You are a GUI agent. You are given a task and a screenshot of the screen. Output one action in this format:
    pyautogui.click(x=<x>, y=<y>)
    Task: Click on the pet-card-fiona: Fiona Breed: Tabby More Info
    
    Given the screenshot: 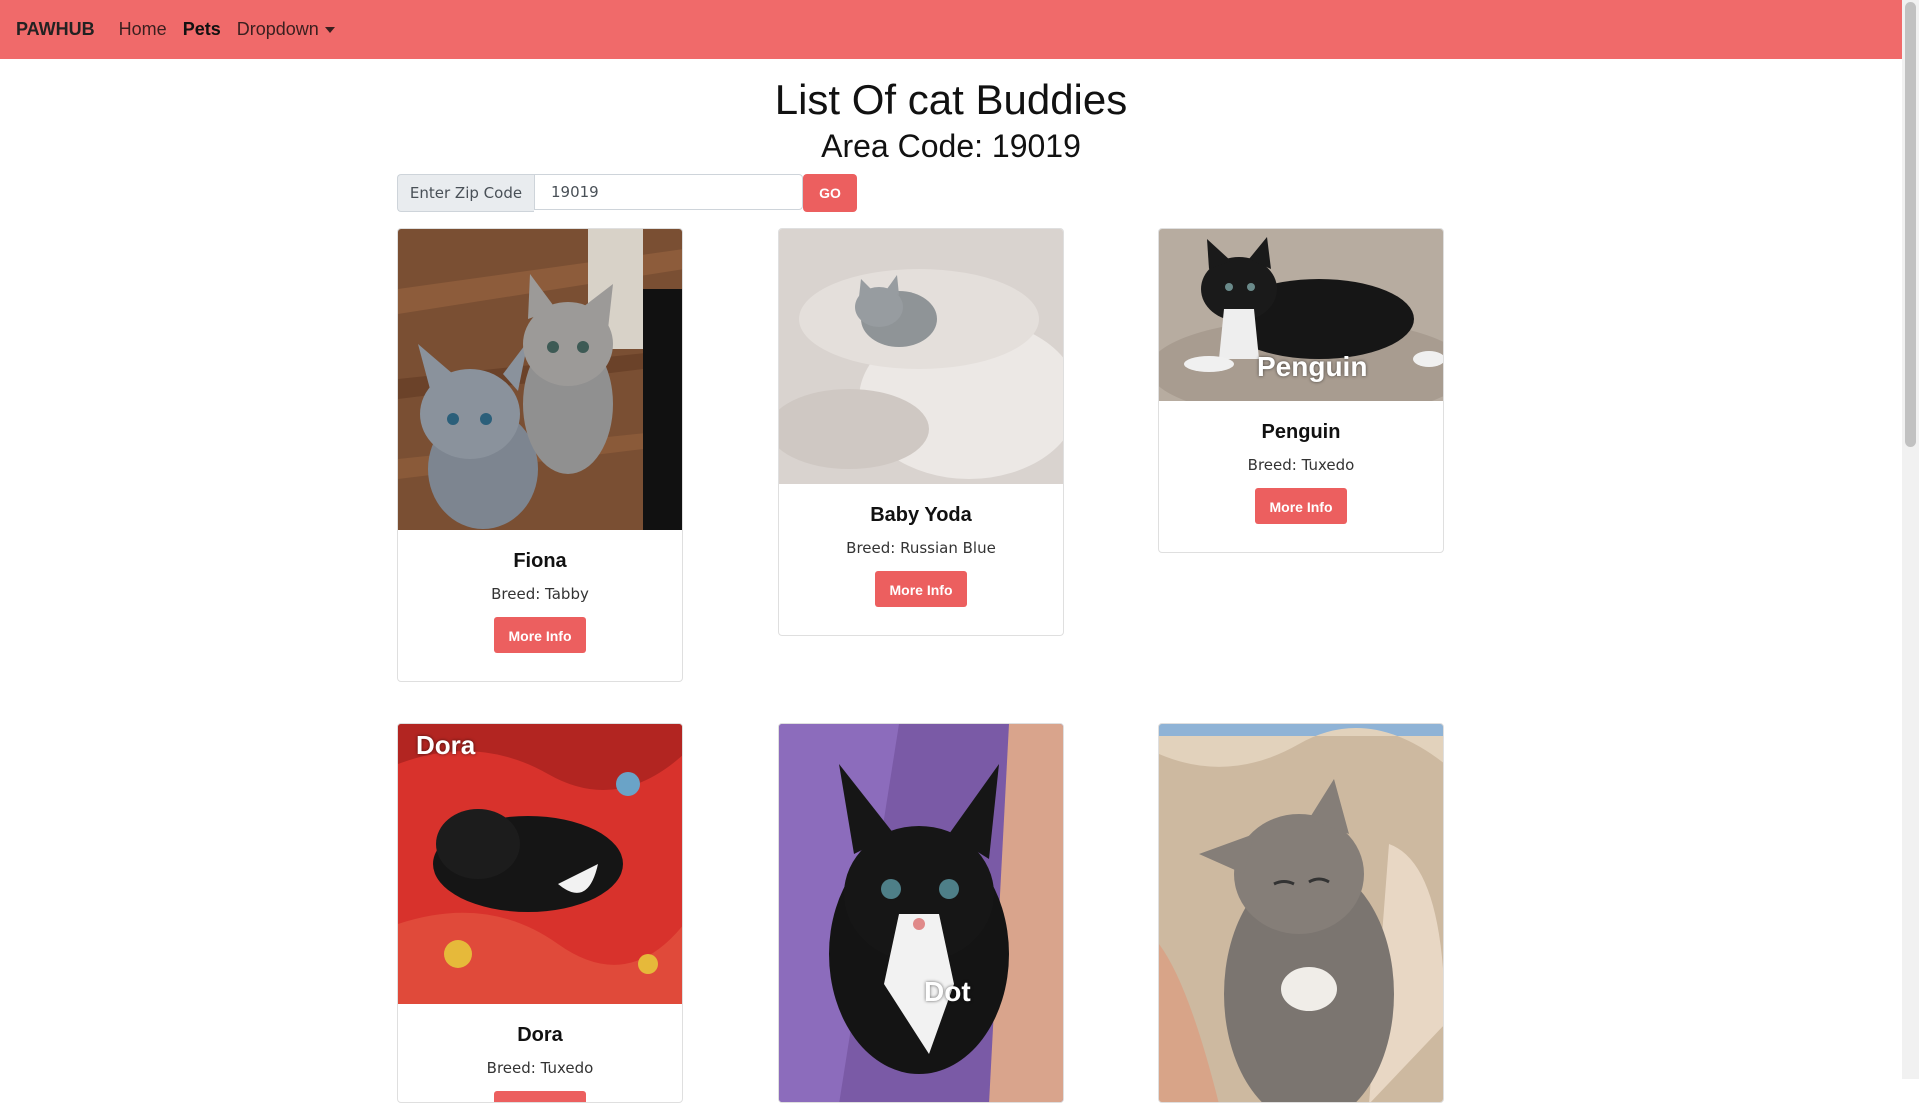 What is the action you would take?
    pyautogui.click(x=540, y=455)
    